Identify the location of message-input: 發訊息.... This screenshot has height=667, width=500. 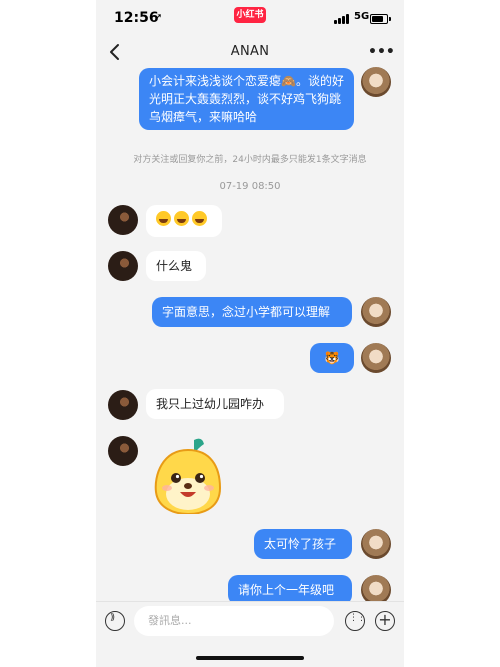
(234, 621).